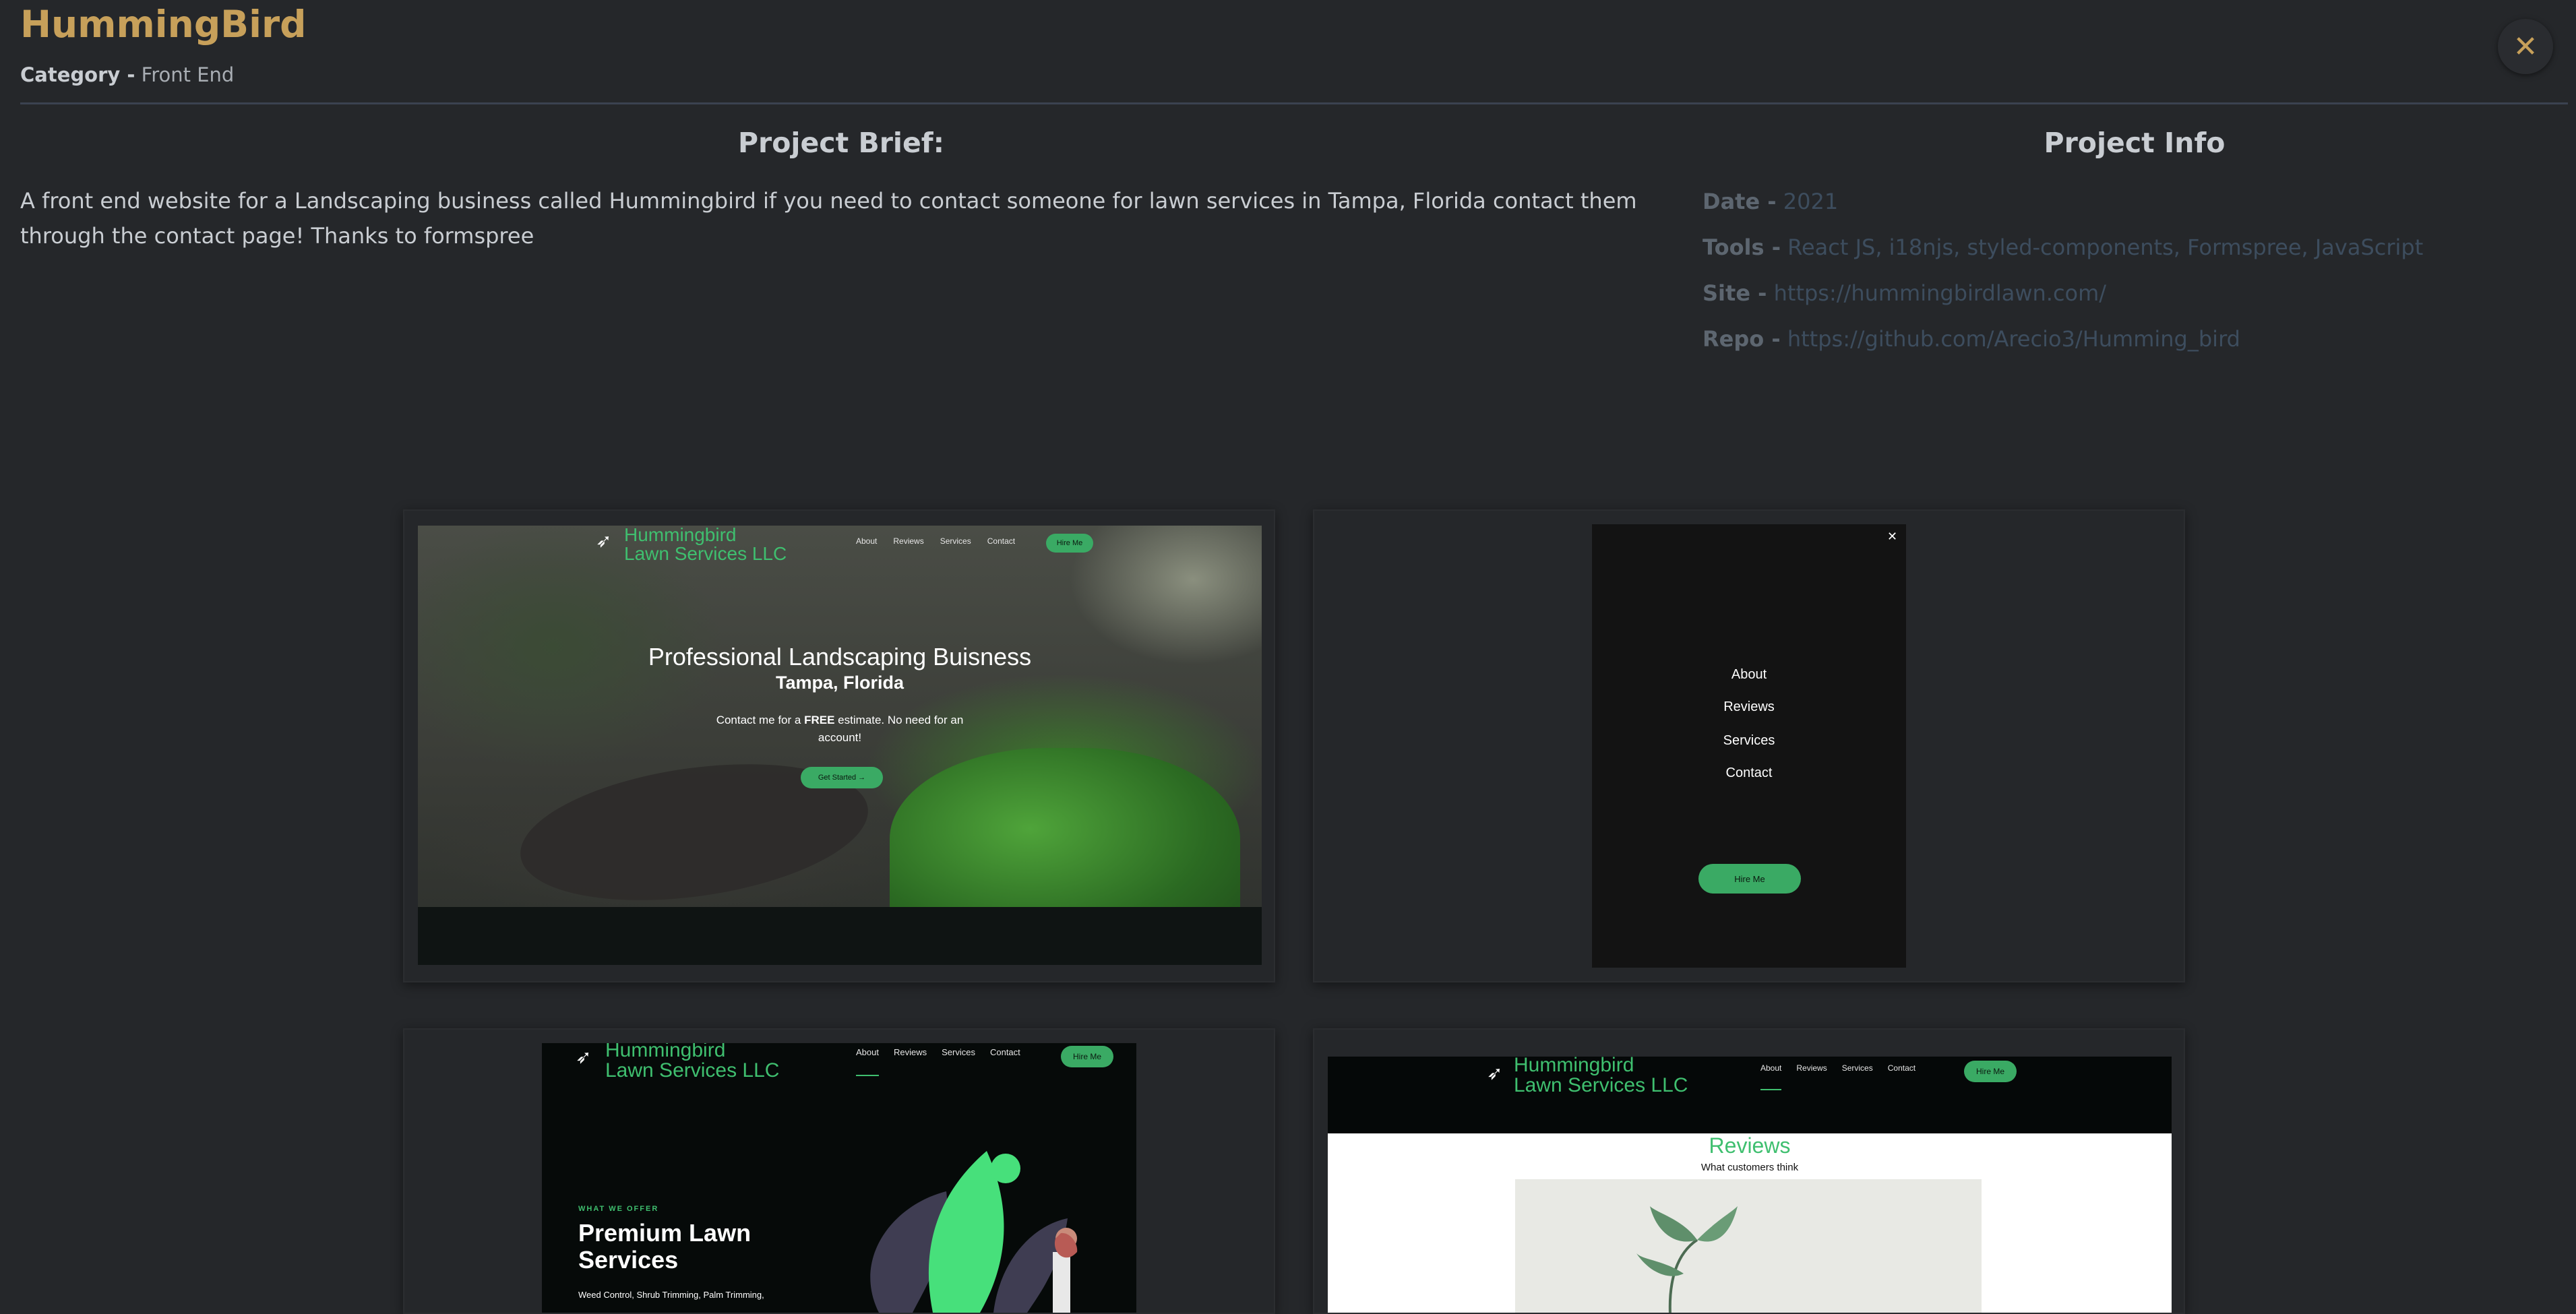 This screenshot has width=2576, height=1314. What do you see at coordinates (1750, 1146) in the screenshot?
I see `reviews-title: Reviews` at bounding box center [1750, 1146].